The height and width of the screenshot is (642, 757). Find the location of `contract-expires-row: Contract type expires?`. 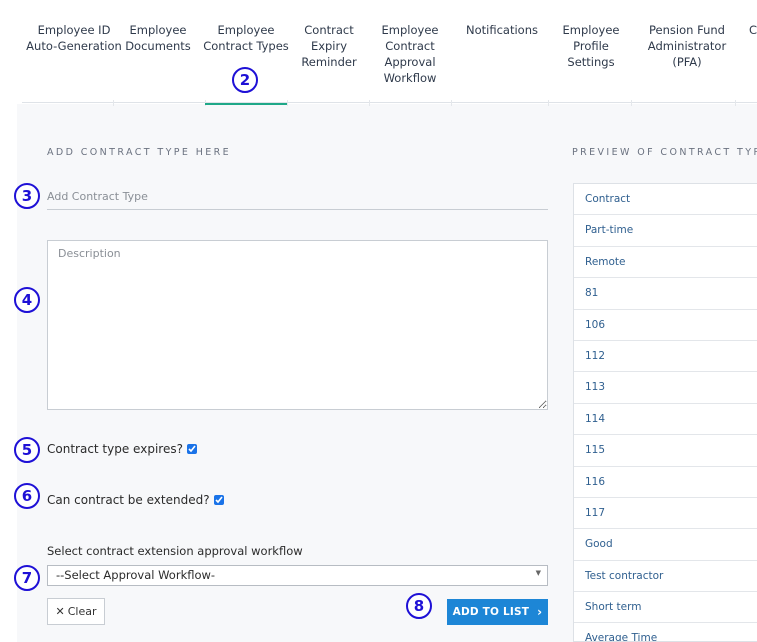

contract-expires-row: Contract type expires? is located at coordinates (122, 449).